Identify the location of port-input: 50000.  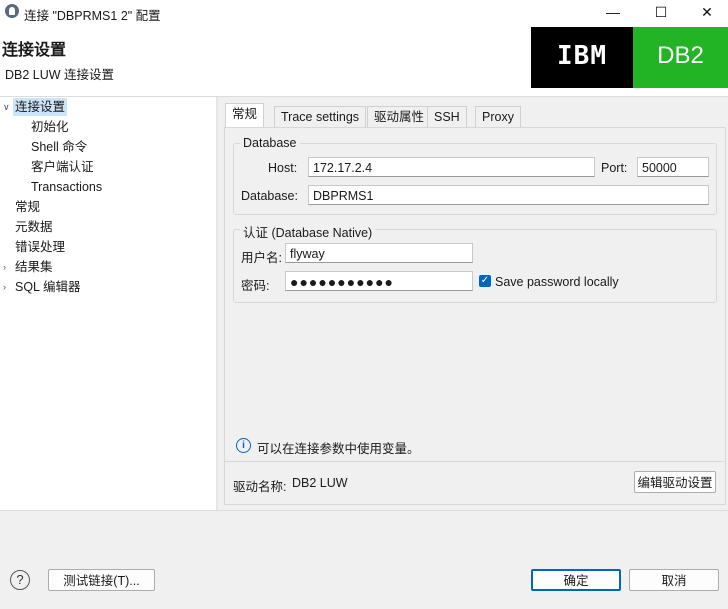
(673, 167).